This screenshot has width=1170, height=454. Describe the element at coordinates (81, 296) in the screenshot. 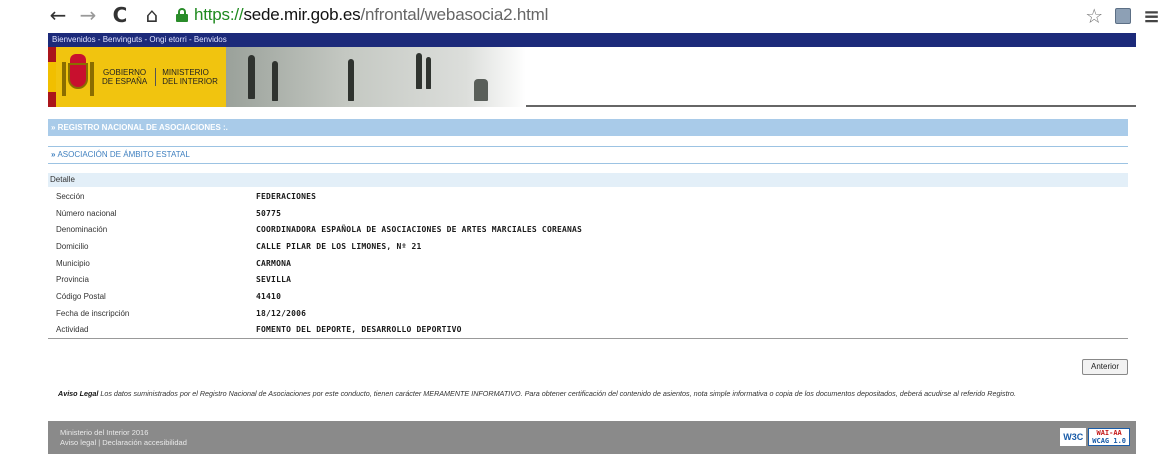

I see `detail-label: Código Postal` at that location.